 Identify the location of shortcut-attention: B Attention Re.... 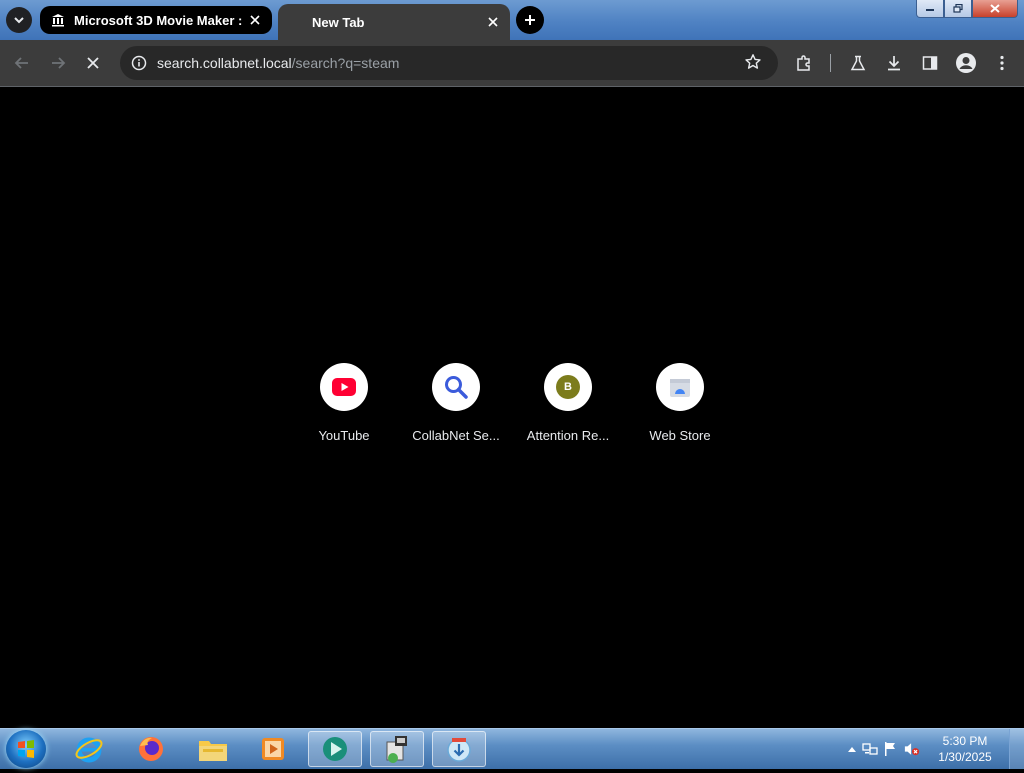
(568, 403).